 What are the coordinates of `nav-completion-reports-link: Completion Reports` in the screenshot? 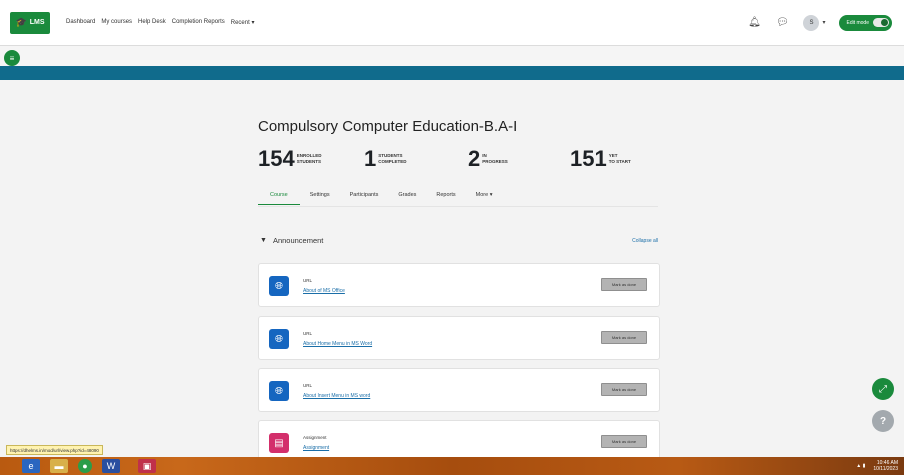 It's located at (198, 22).